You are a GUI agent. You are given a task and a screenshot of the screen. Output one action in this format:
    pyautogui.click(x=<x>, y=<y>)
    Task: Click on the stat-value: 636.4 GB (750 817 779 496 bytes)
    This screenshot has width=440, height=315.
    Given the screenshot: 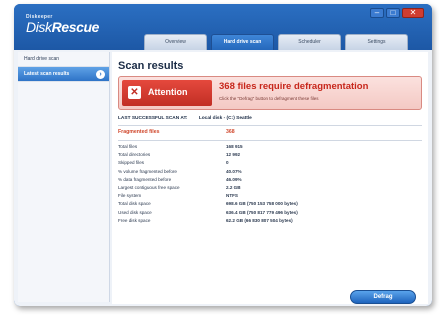 What is the action you would take?
    pyautogui.click(x=262, y=212)
    